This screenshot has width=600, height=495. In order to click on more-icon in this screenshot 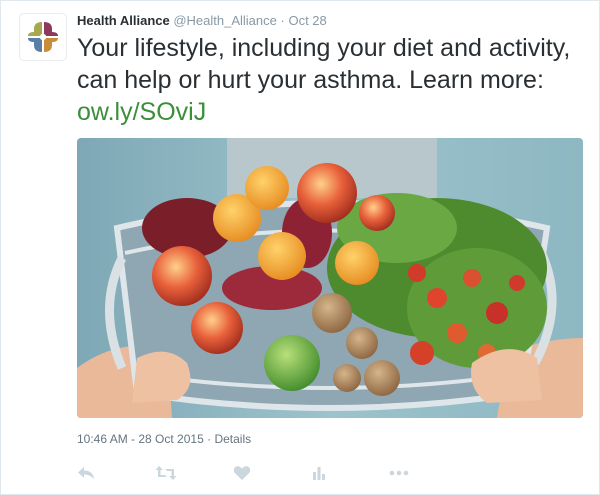, I will do `click(399, 473)`.